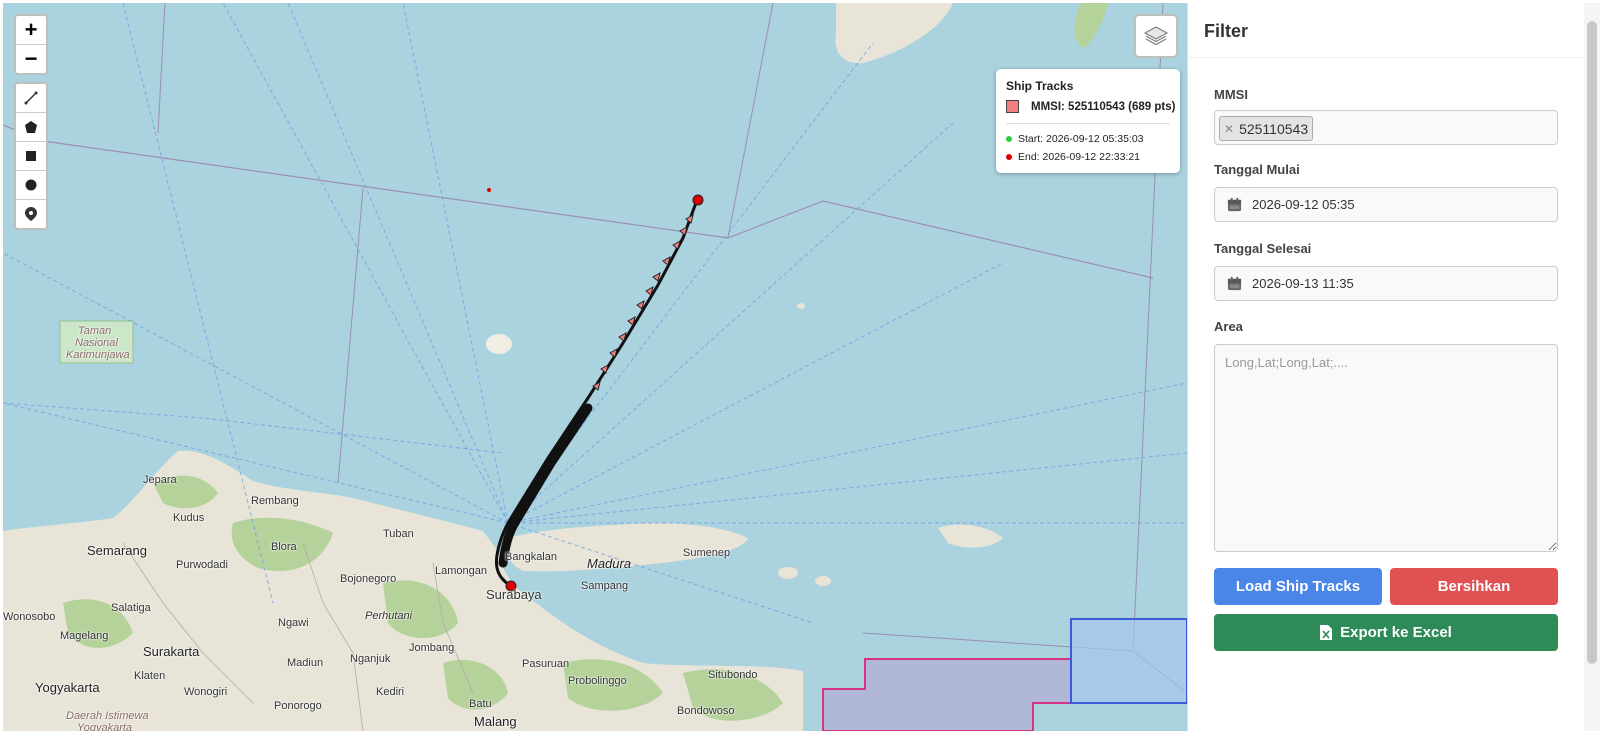  What do you see at coordinates (293, 623) in the screenshot?
I see `place-label: Ngawi` at bounding box center [293, 623].